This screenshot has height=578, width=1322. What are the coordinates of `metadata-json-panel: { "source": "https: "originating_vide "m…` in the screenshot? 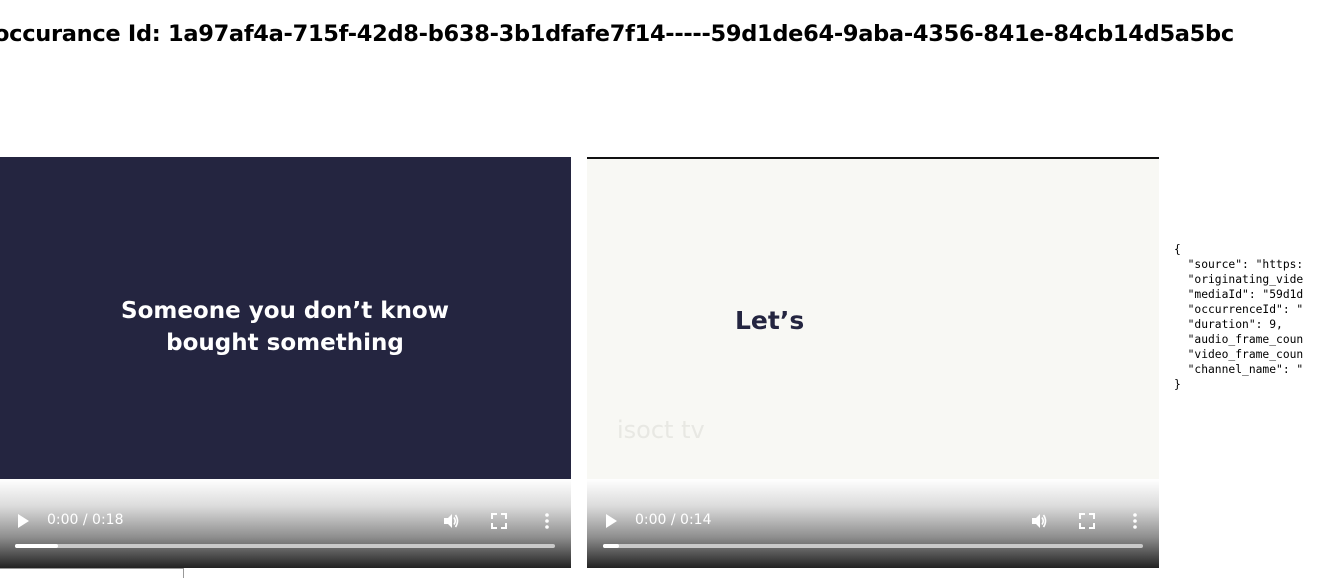 It's located at (1248, 317).